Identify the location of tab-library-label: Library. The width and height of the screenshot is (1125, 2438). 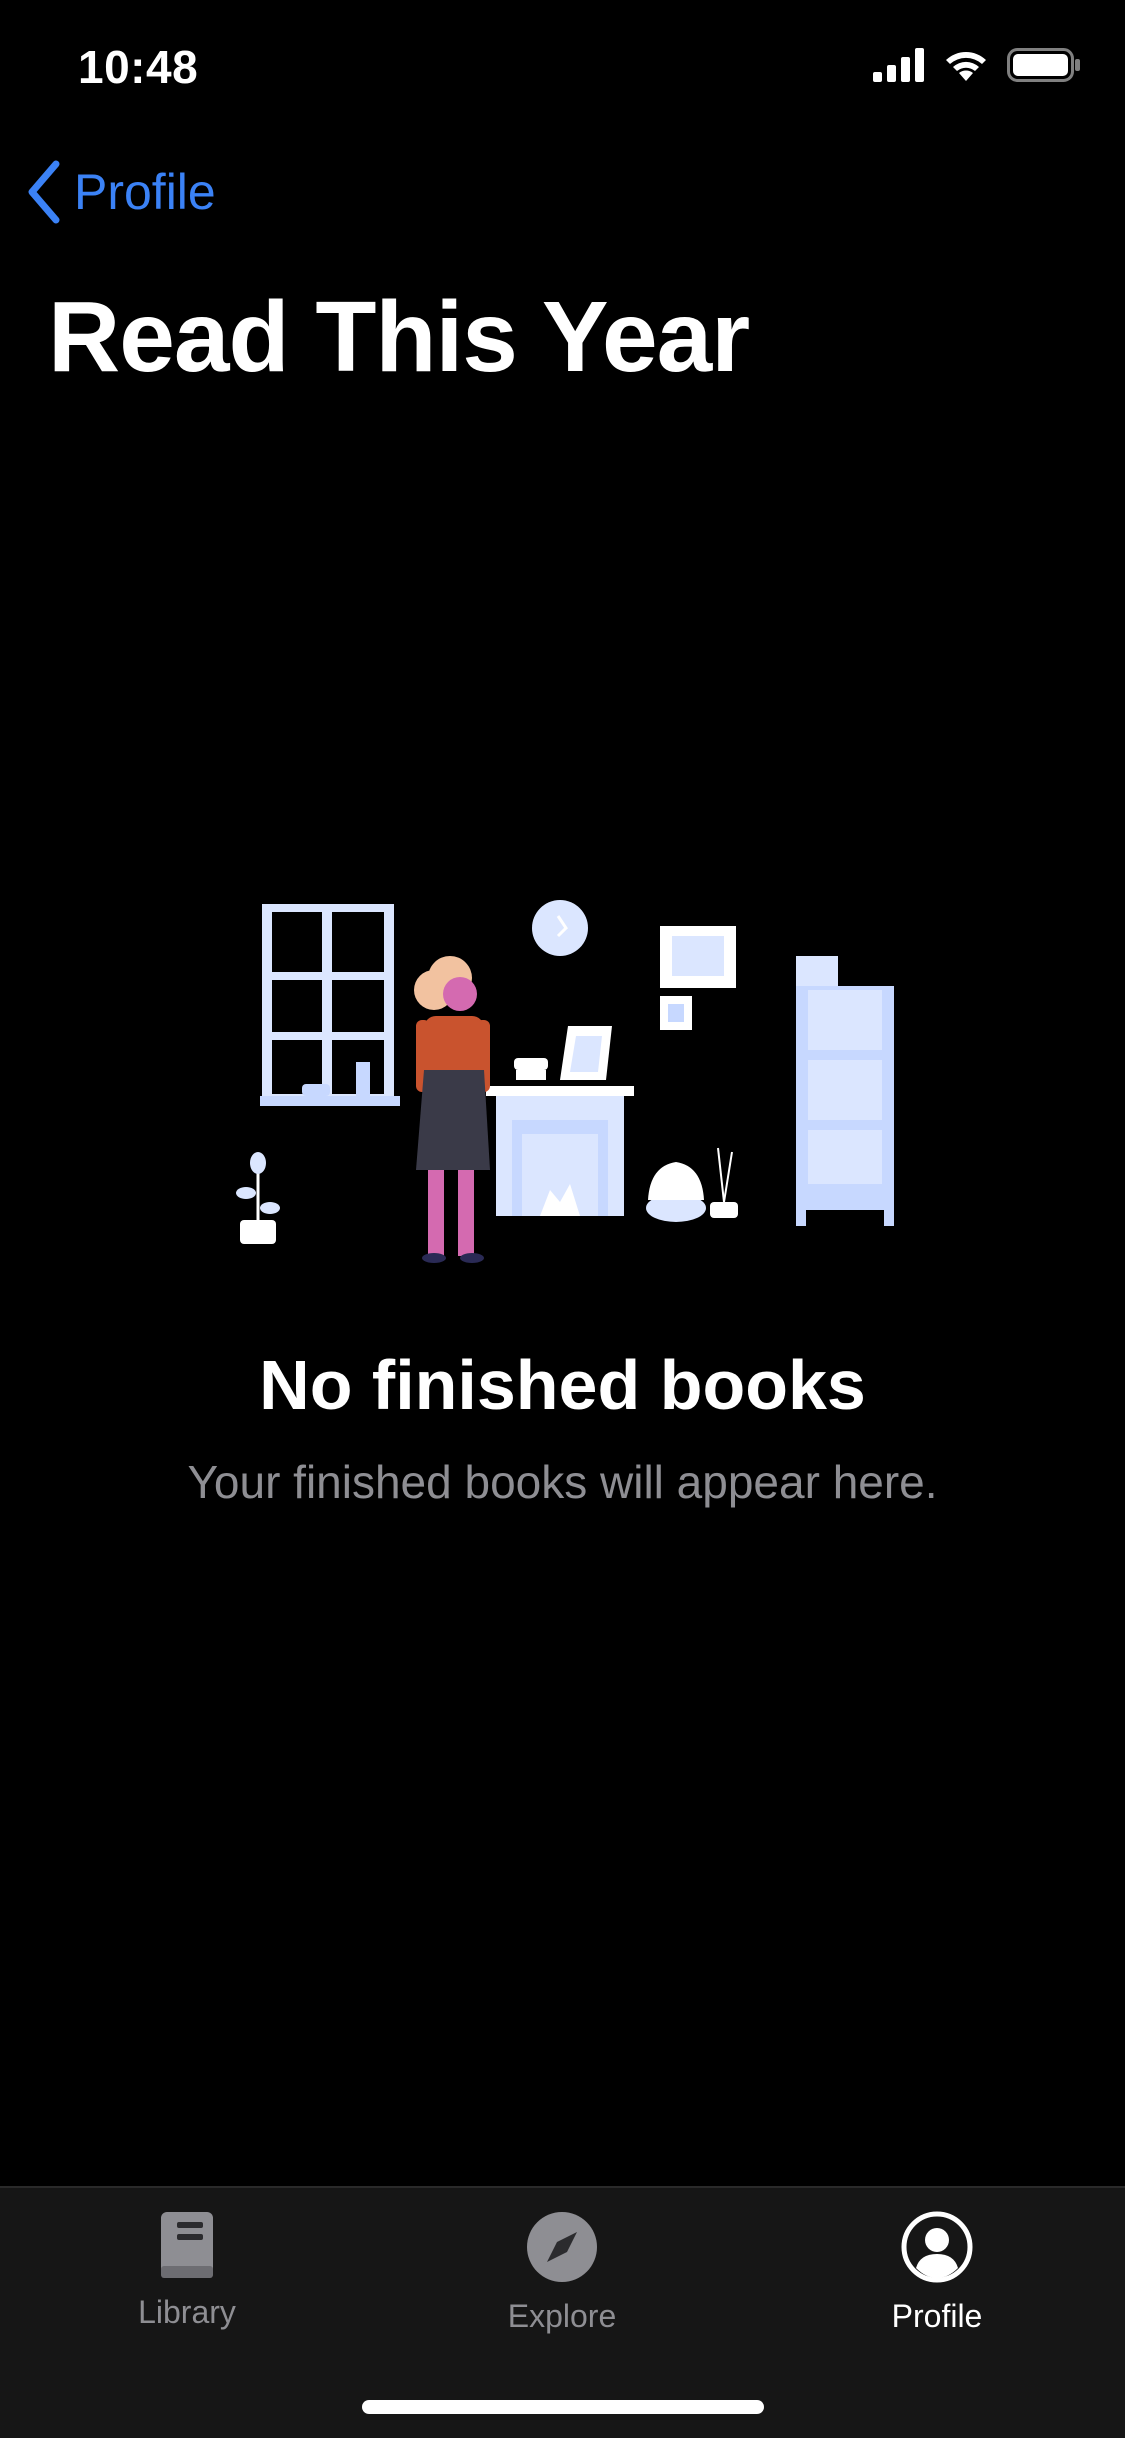
(187, 2312).